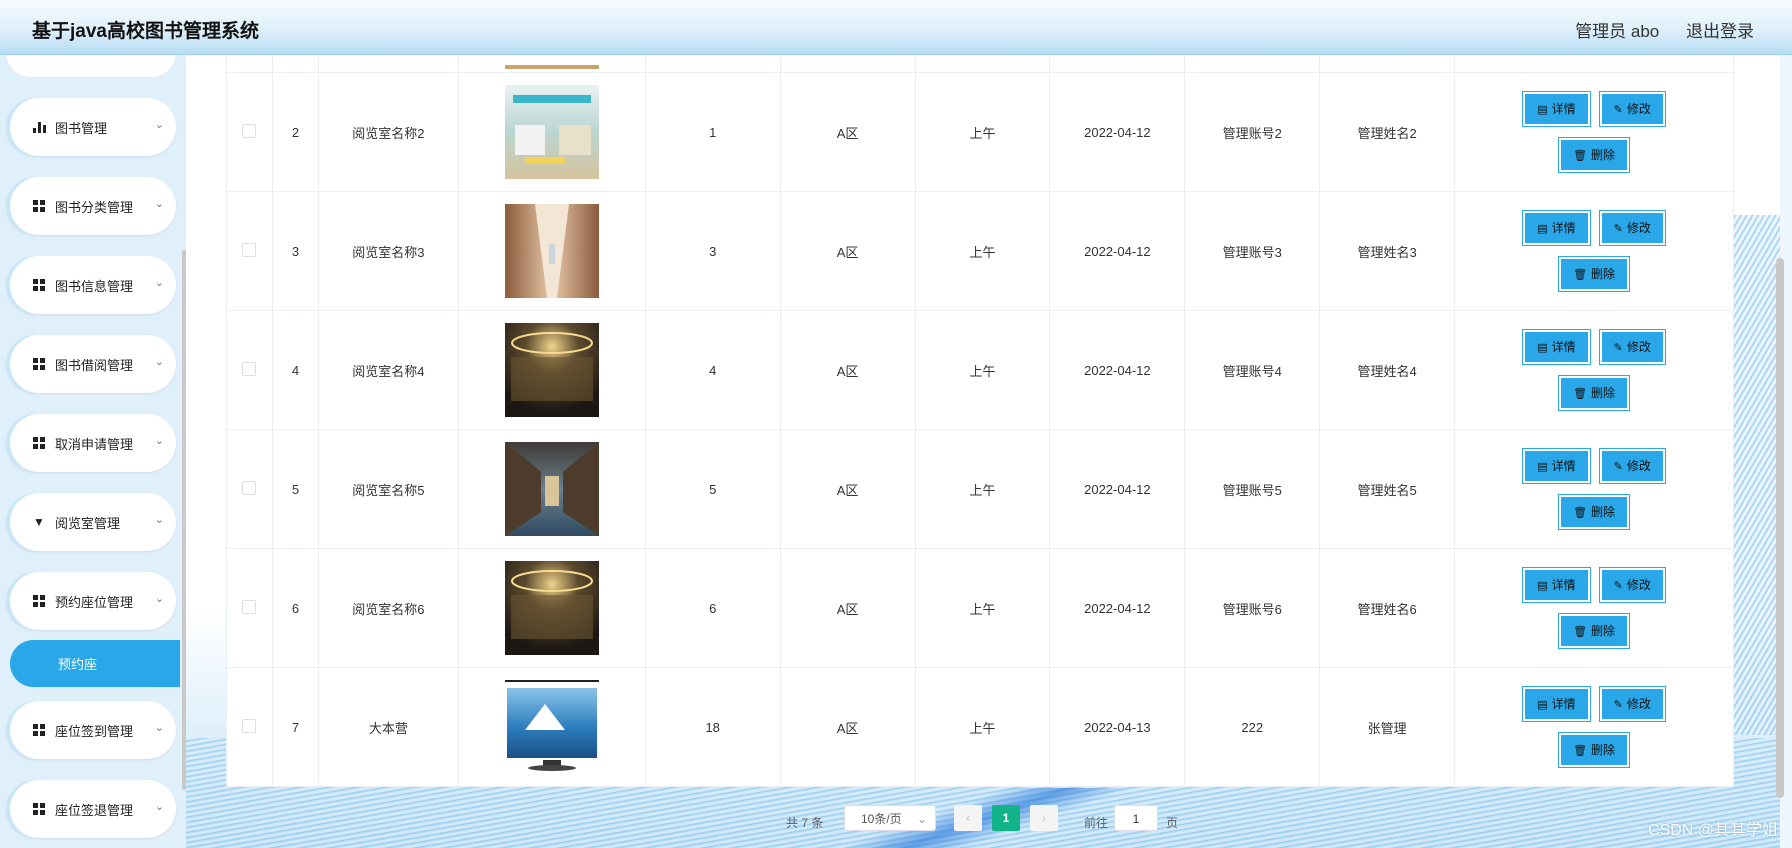 The height and width of the screenshot is (848, 1792). I want to click on page-suffix: 页, so click(1172, 823).